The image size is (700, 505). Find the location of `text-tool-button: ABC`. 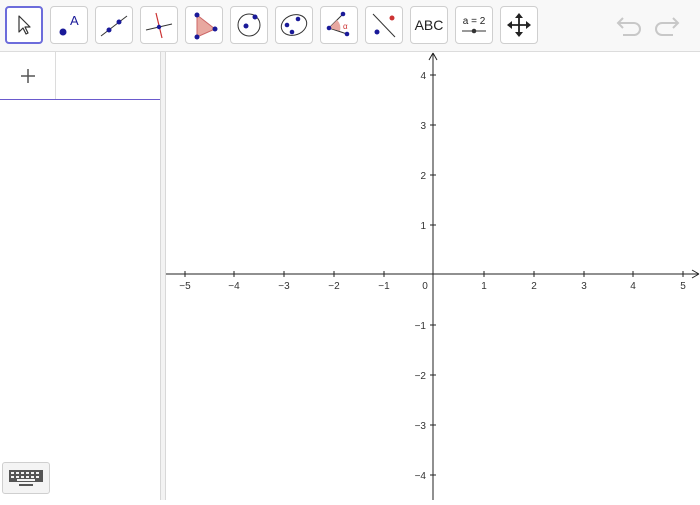

text-tool-button: ABC is located at coordinates (429, 25).